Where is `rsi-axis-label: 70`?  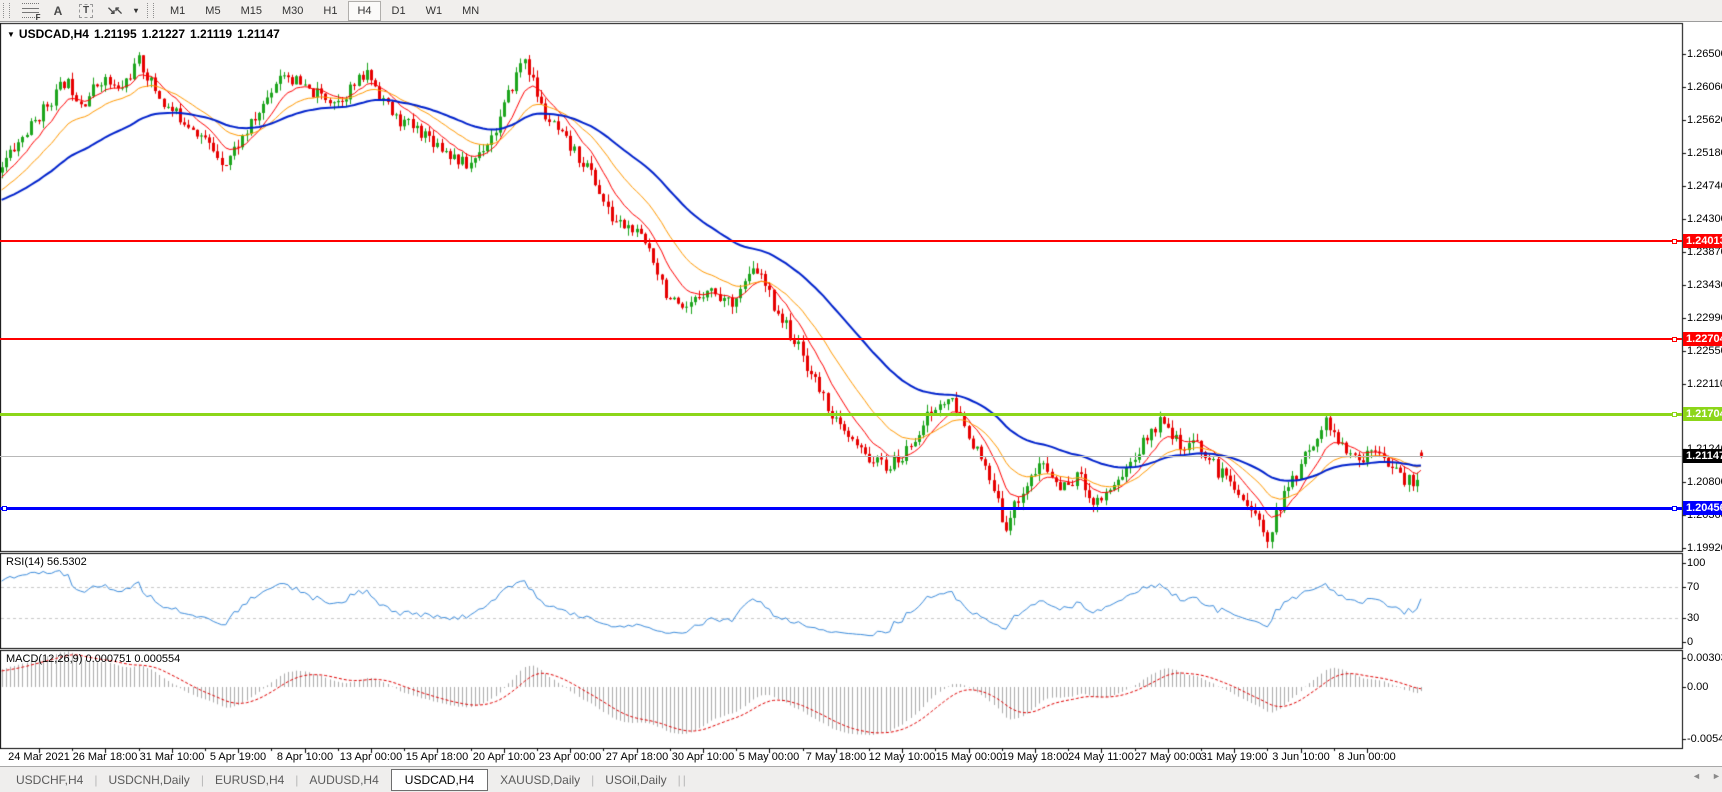
rsi-axis-label: 70 is located at coordinates (1693, 587).